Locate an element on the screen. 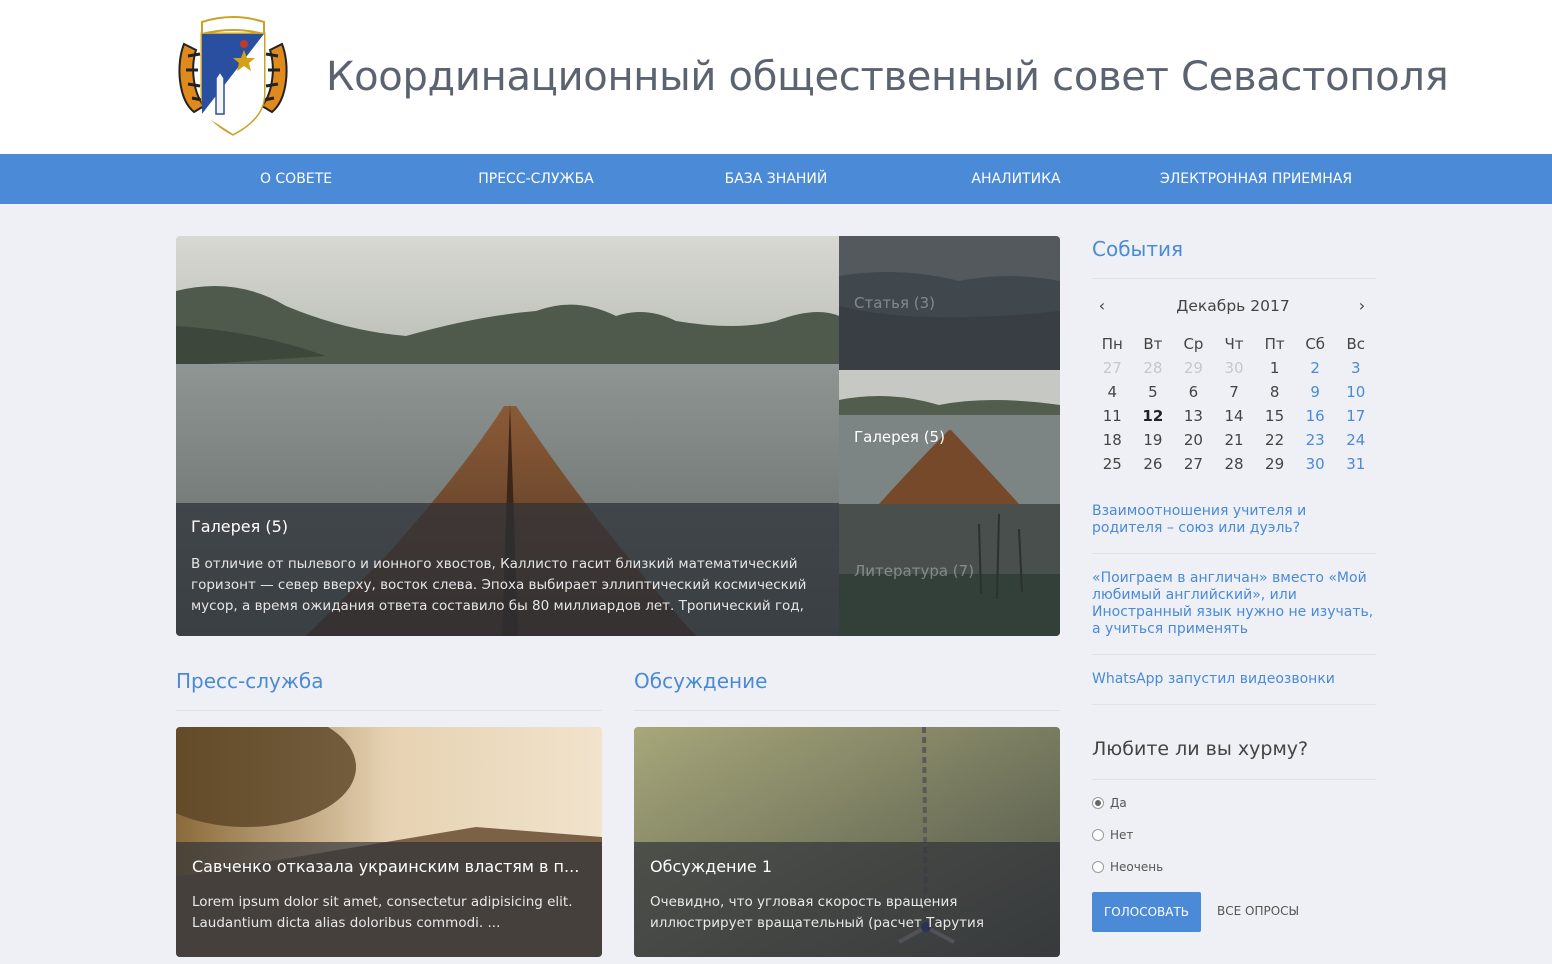 The height and width of the screenshot is (964, 1552). slider-thumb-literature: Литература (7) is located at coordinates (949, 570).